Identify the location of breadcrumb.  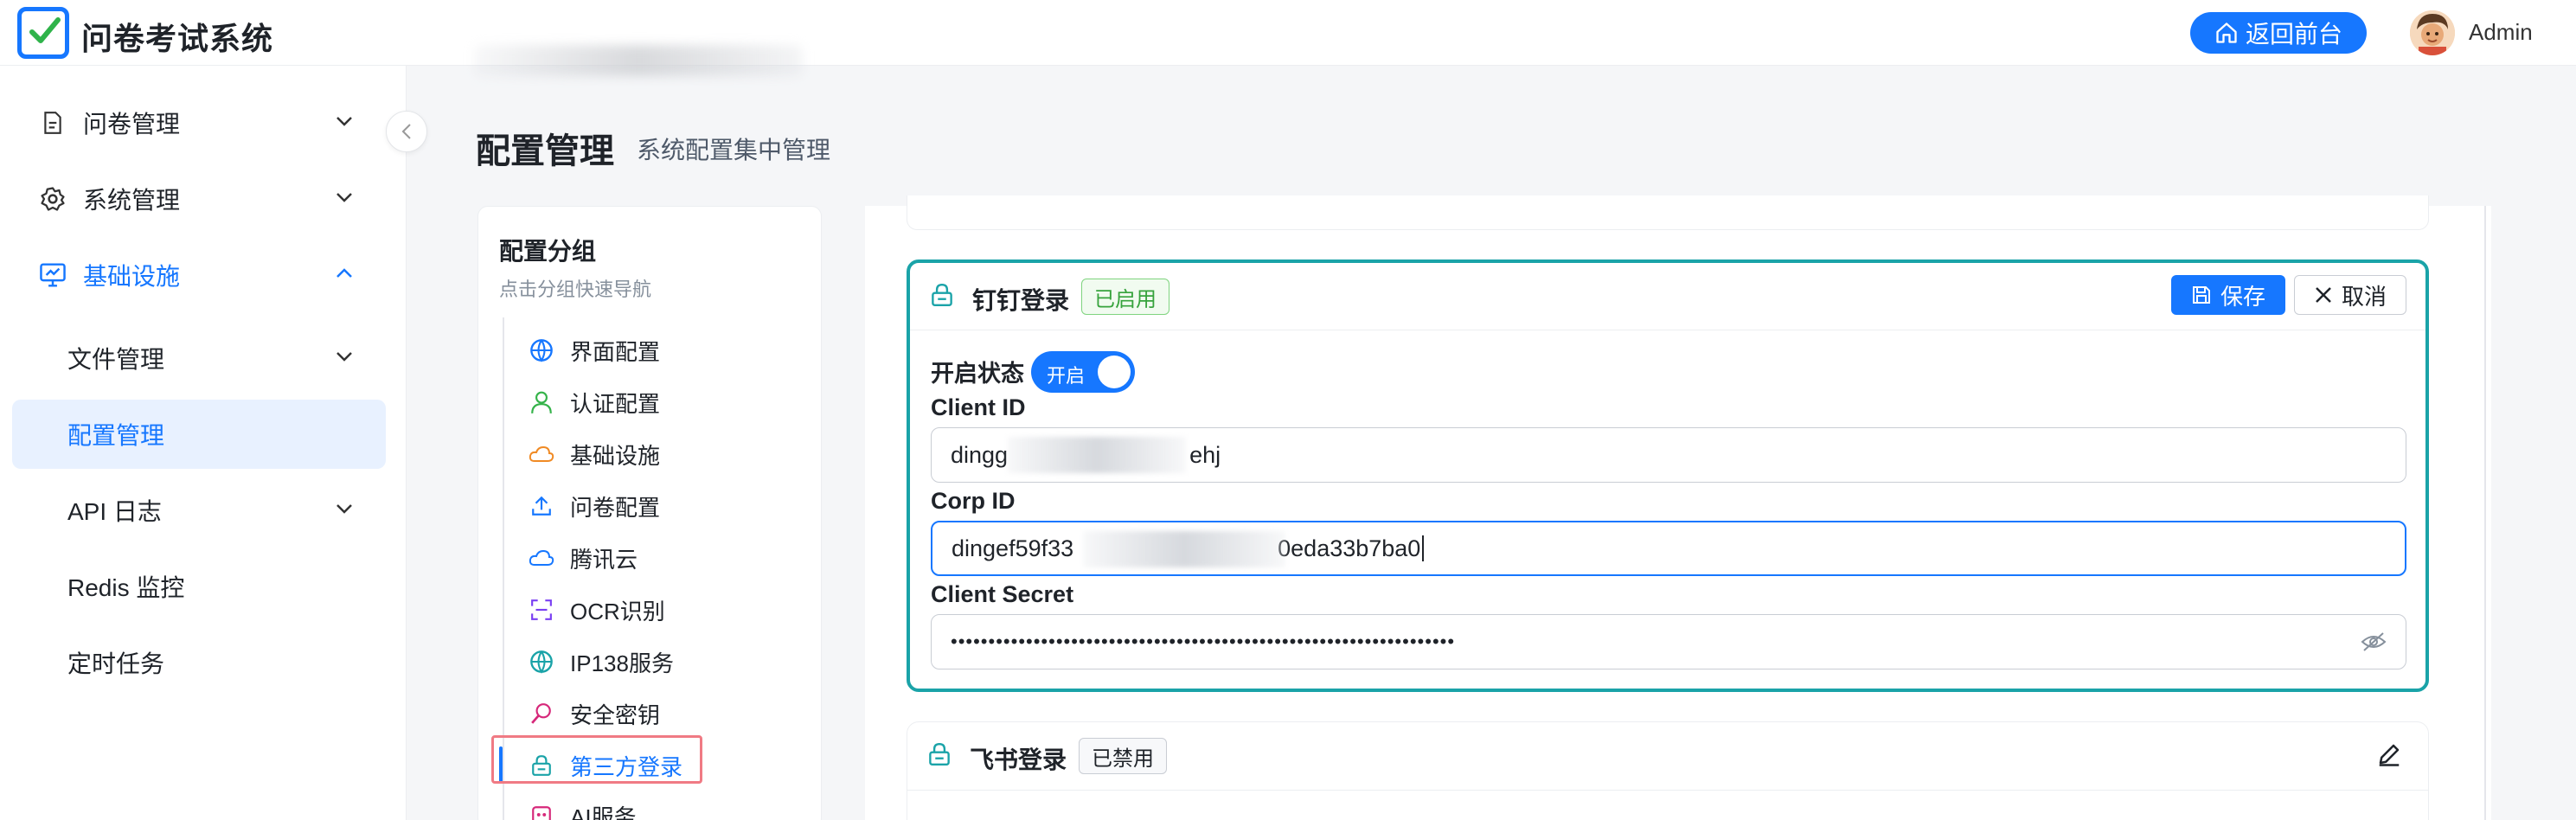
(638, 60).